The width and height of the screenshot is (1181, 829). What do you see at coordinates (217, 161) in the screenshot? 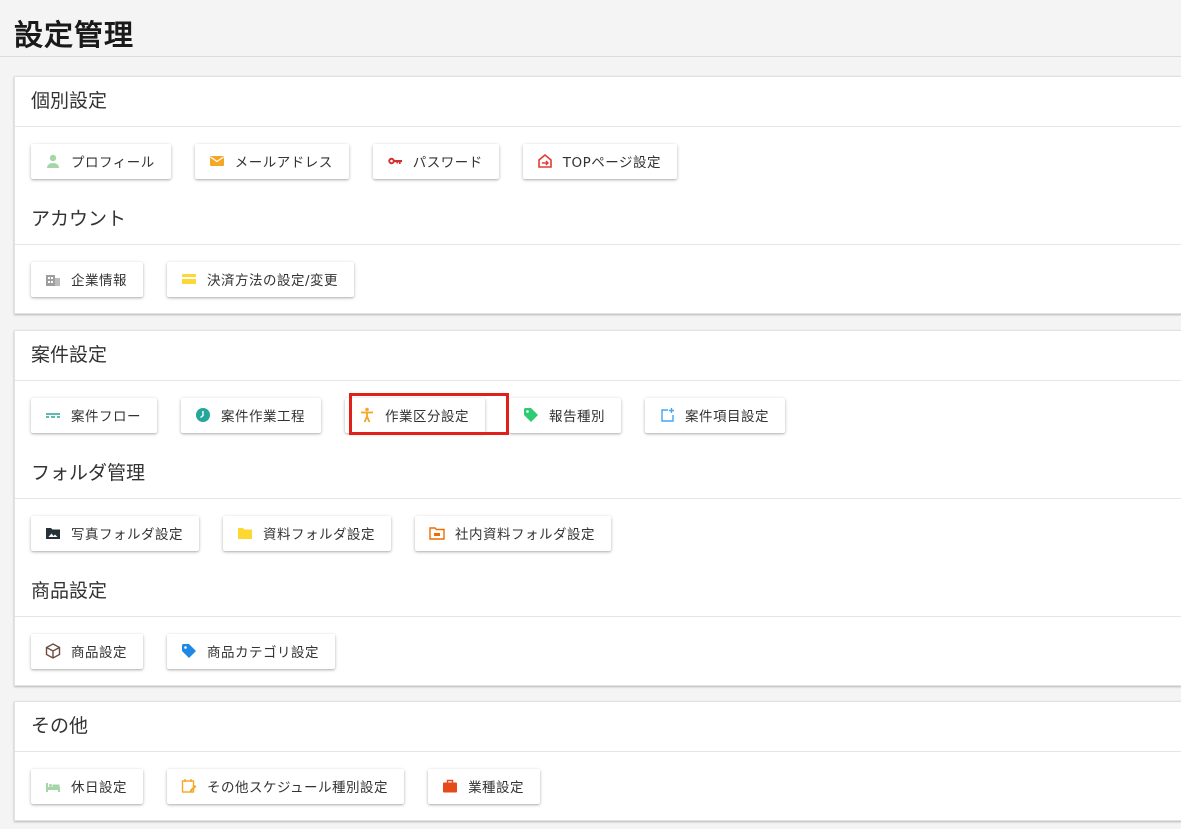
I see `mail-icon` at bounding box center [217, 161].